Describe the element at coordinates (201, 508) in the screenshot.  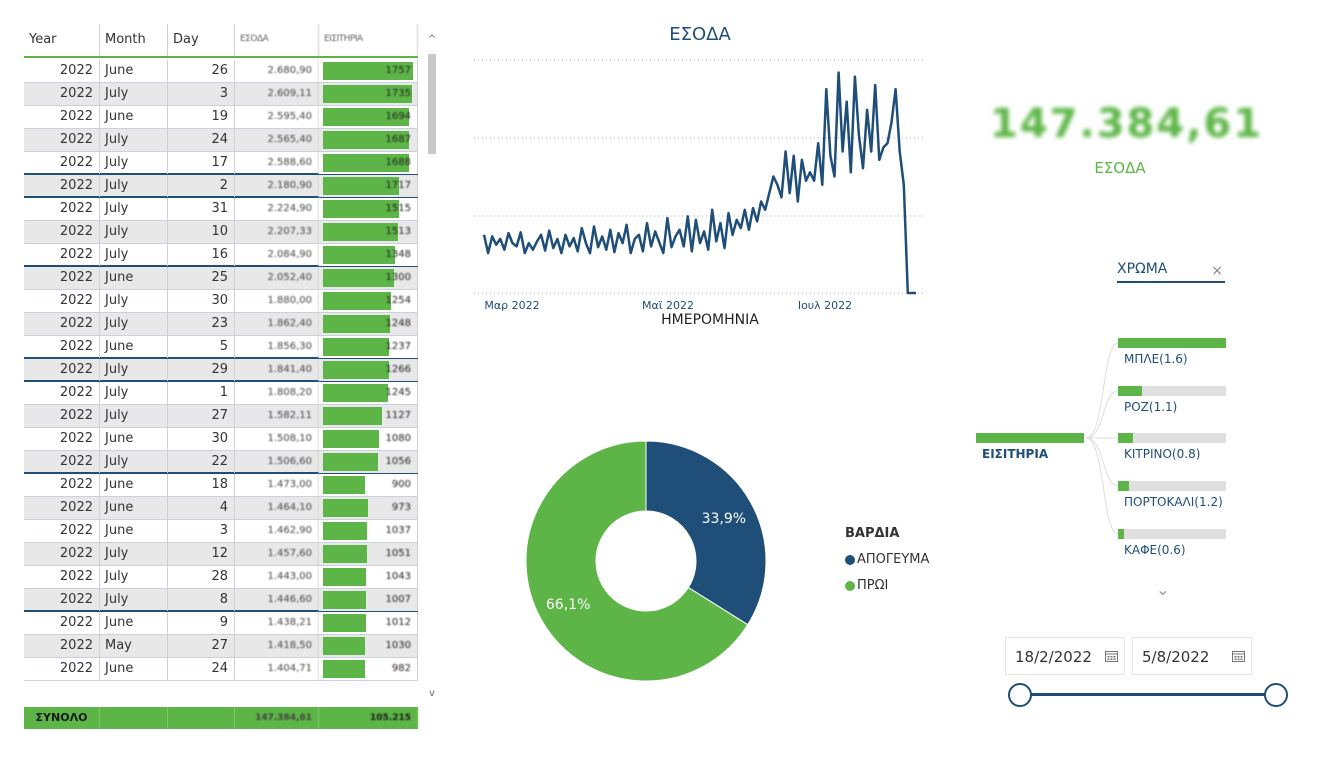
I see `cell-day: 4` at that location.